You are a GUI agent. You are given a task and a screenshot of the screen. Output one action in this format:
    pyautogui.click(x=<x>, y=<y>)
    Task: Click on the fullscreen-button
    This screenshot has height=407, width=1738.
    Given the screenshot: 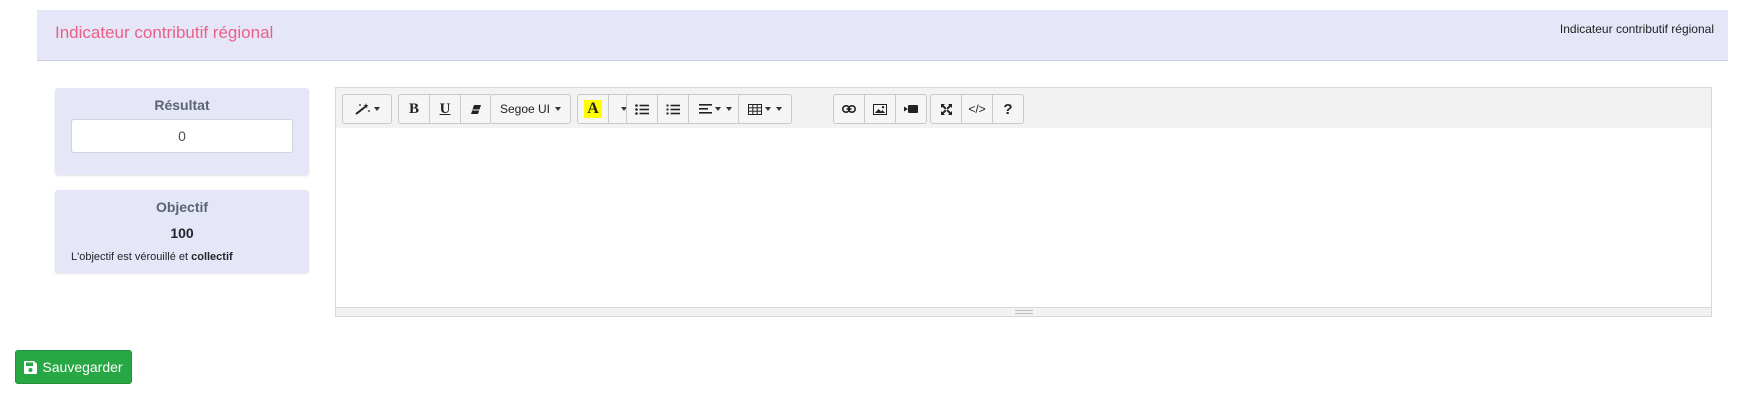 What is the action you would take?
    pyautogui.click(x=946, y=109)
    